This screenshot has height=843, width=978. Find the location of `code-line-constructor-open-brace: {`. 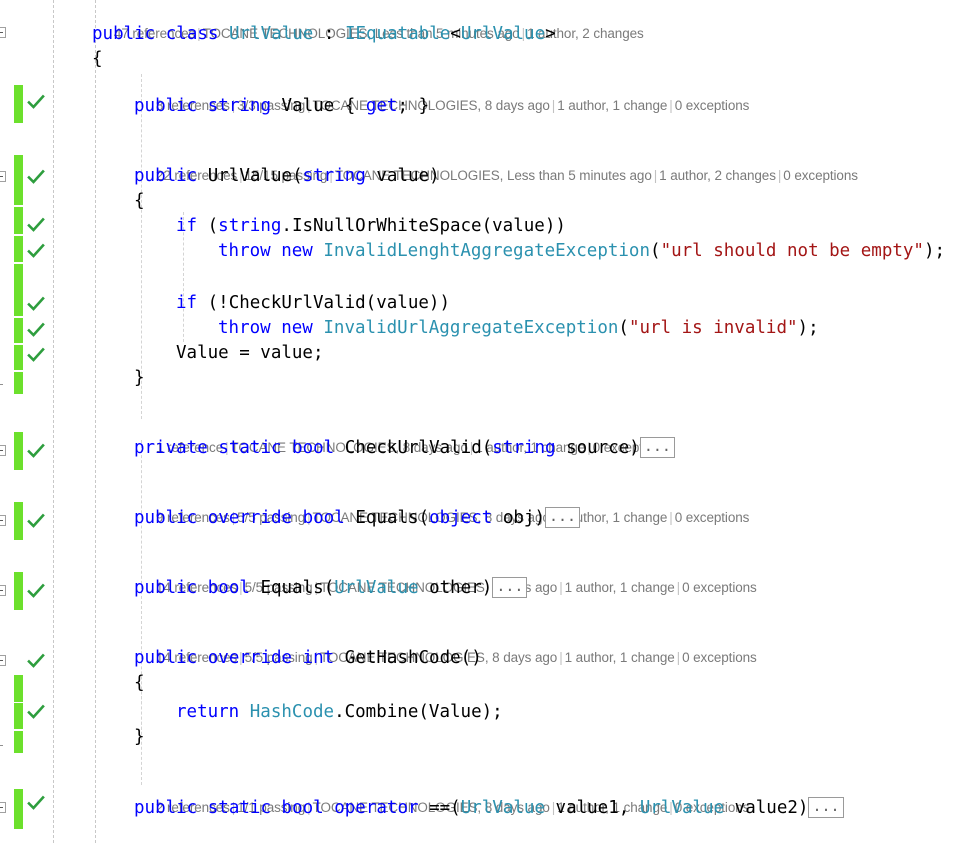

code-line-constructor-open-brace: { is located at coordinates (139, 201).